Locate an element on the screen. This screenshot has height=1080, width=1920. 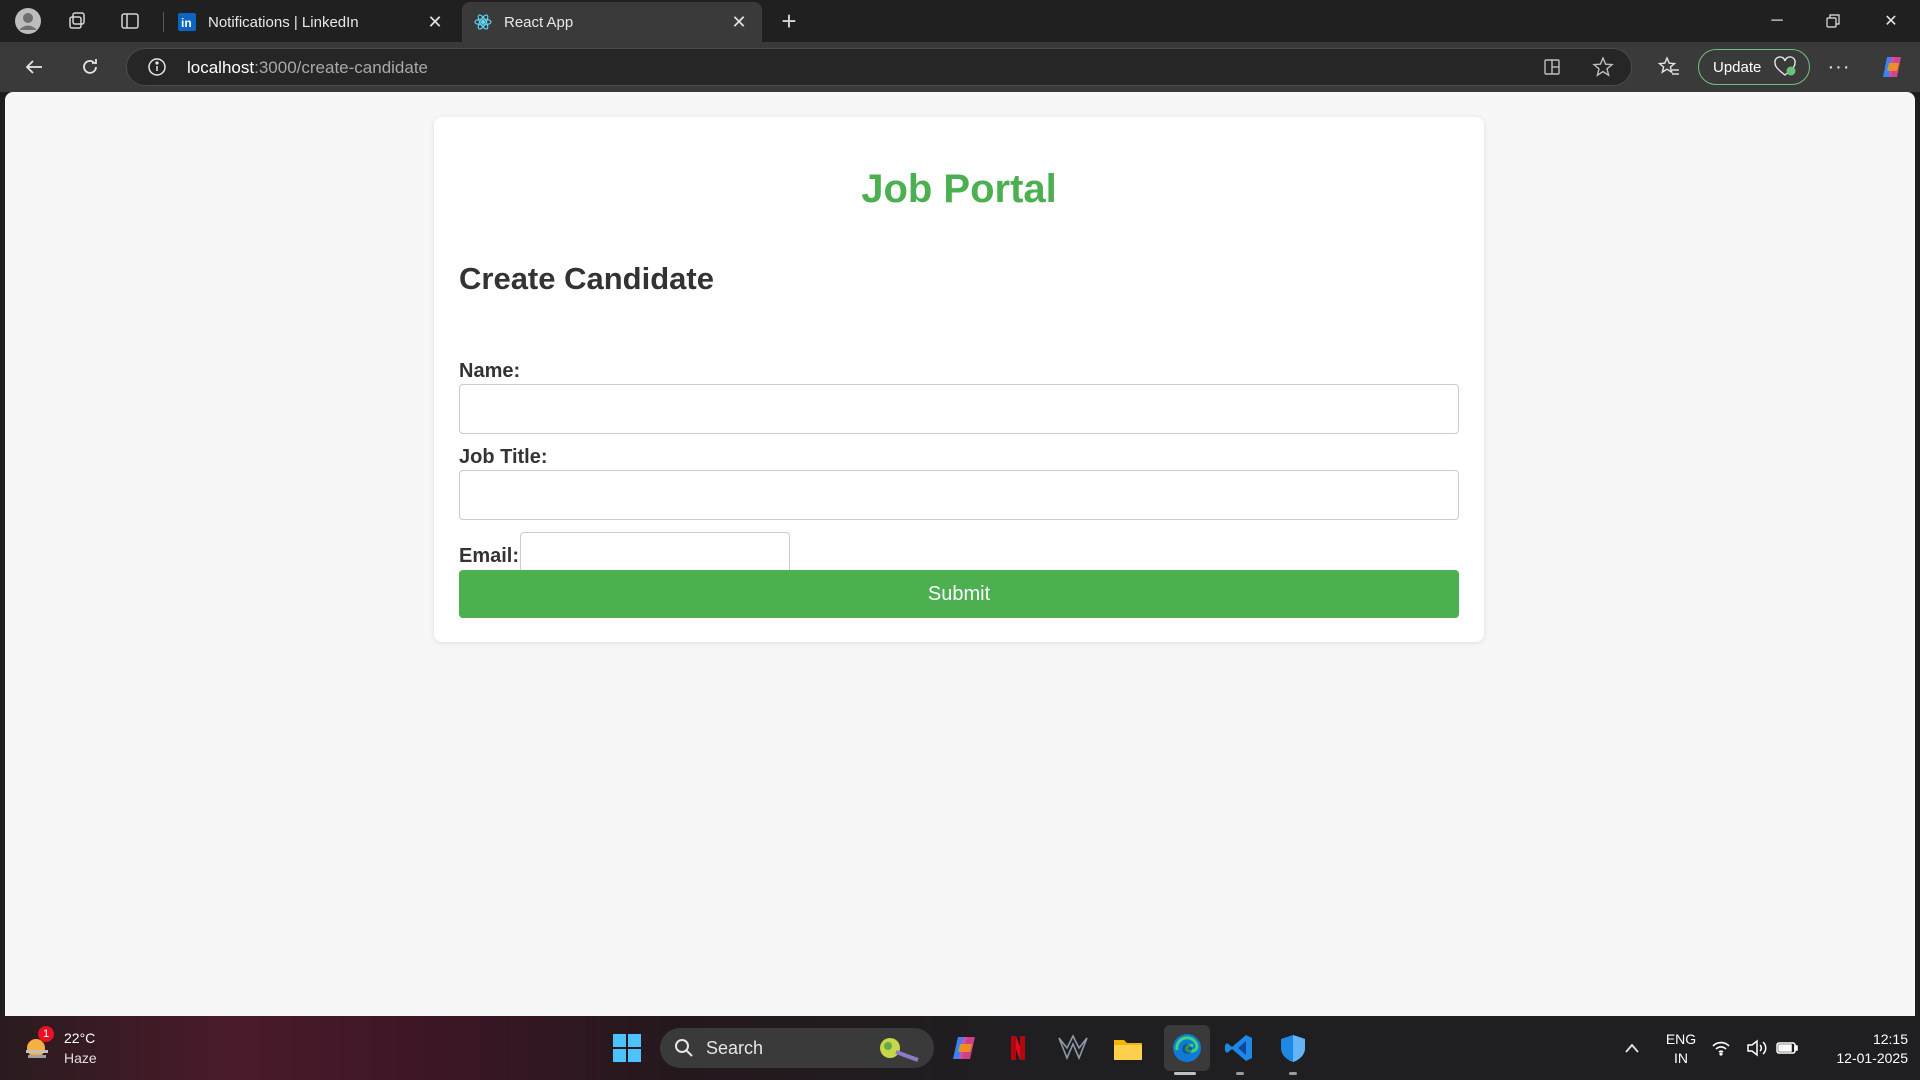
name-label: Name: is located at coordinates (490, 371).